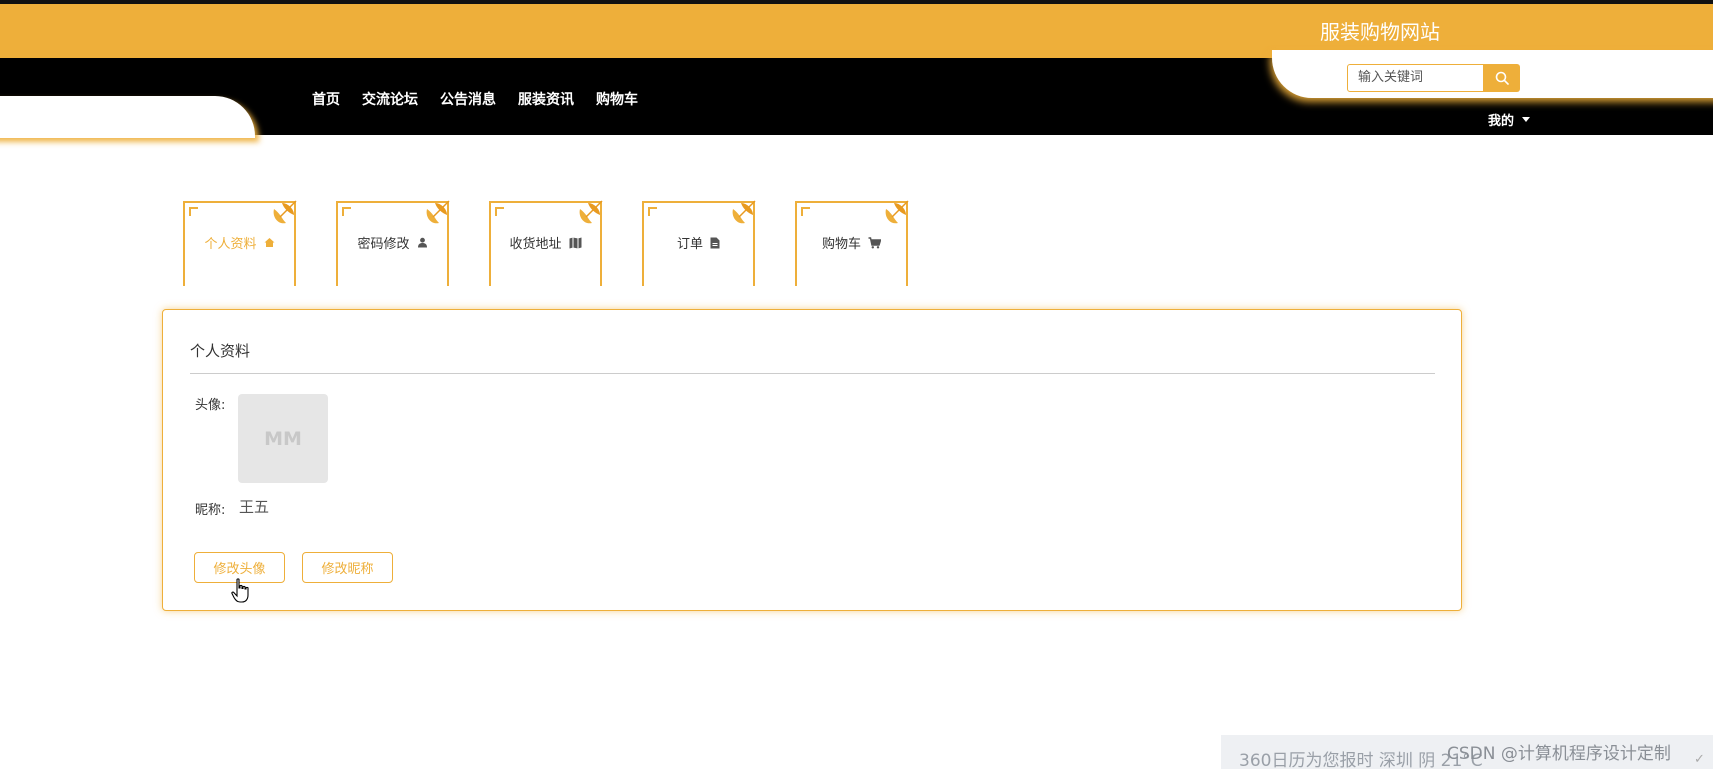 This screenshot has height=771, width=1713. Describe the element at coordinates (254, 507) in the screenshot. I see `nickname-value: 王五` at that location.